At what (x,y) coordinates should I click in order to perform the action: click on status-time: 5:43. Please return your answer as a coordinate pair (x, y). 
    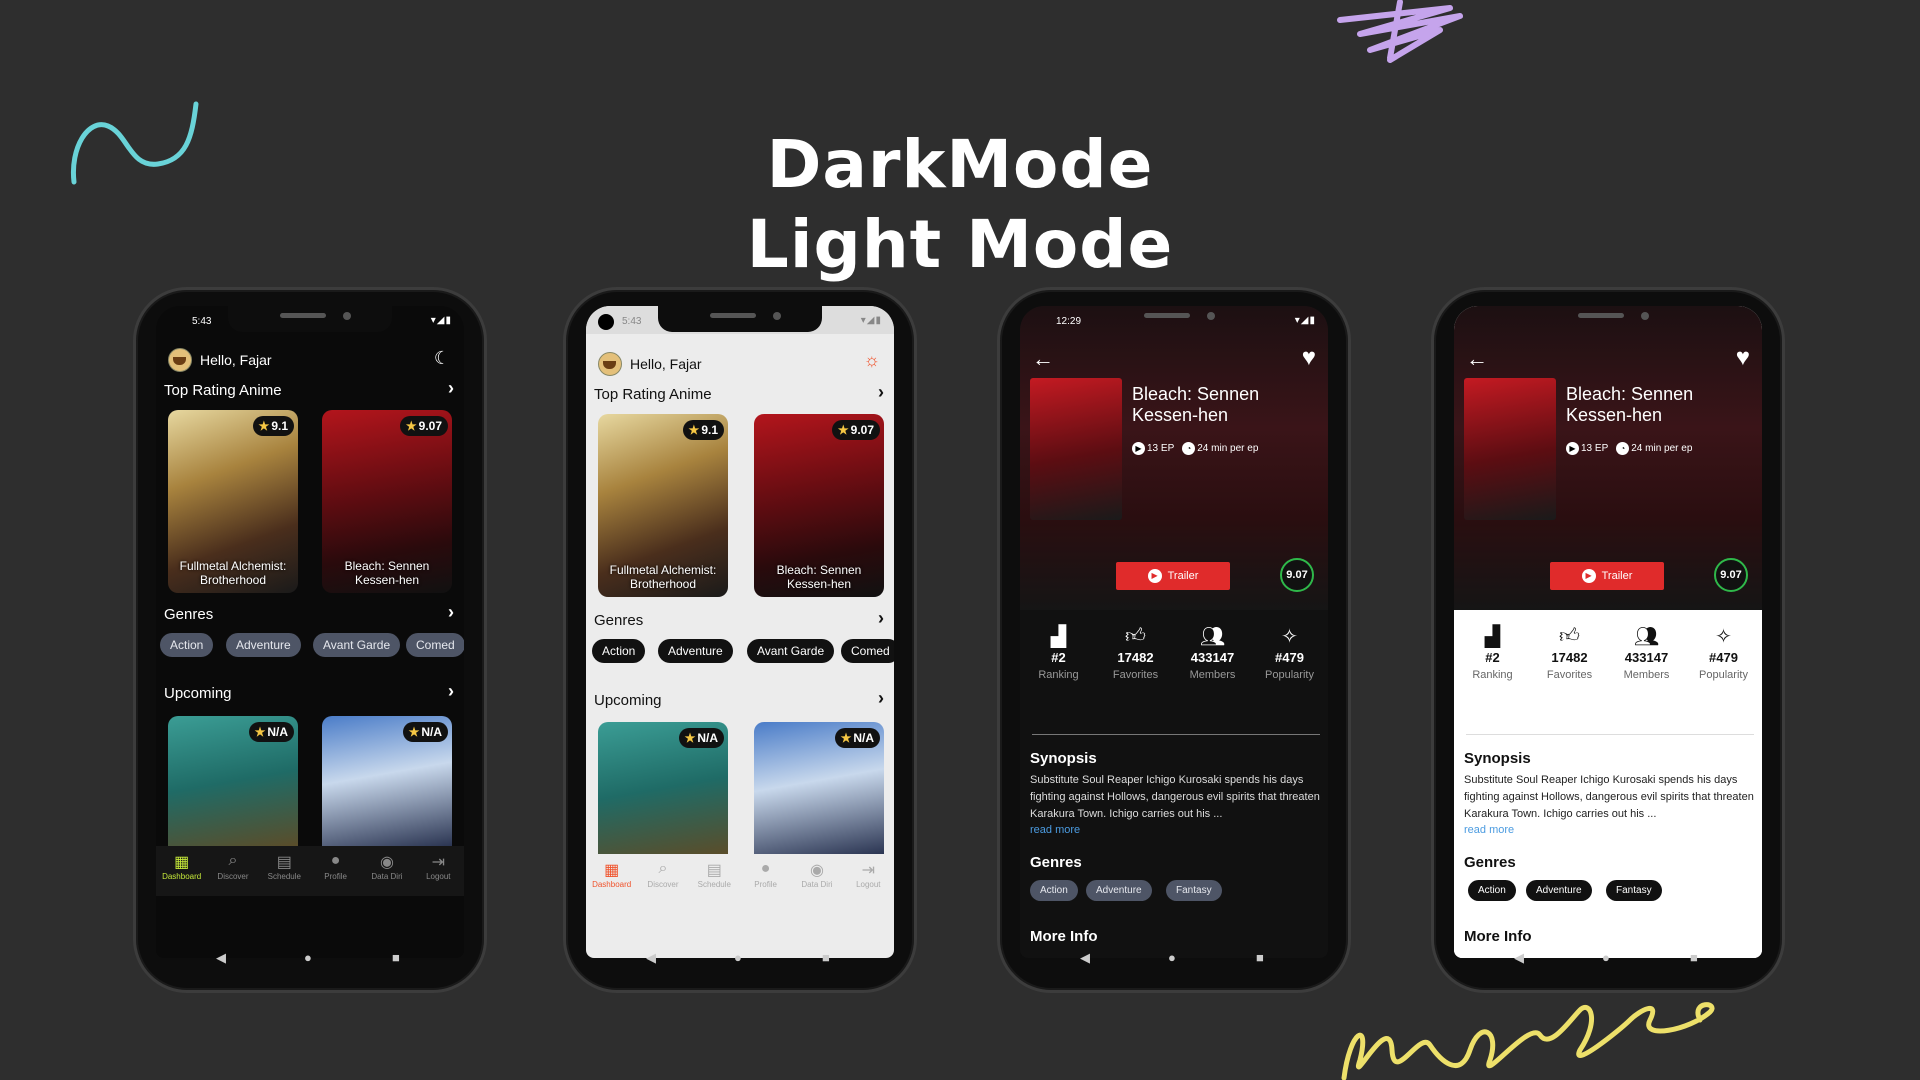
    Looking at the image, I should click on (632, 321).